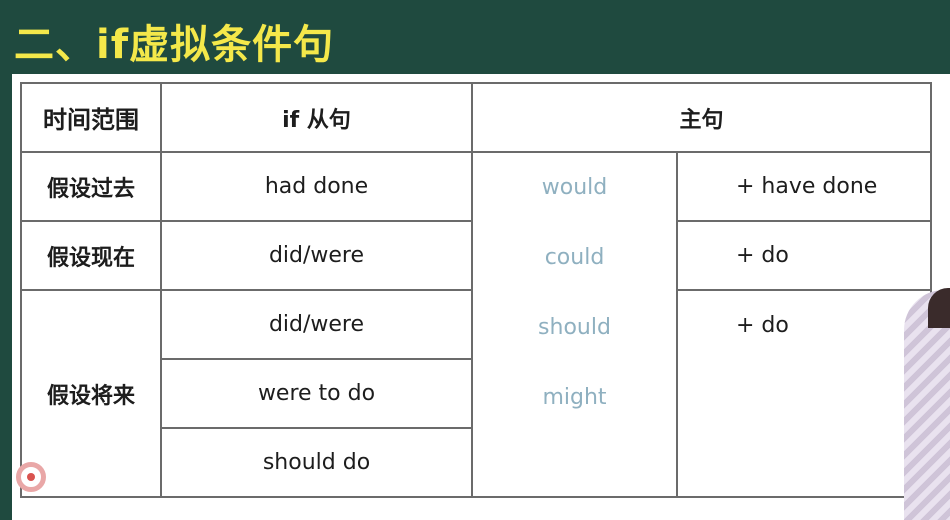 The width and height of the screenshot is (950, 520). I want to click on if-present: did/were, so click(316, 255).